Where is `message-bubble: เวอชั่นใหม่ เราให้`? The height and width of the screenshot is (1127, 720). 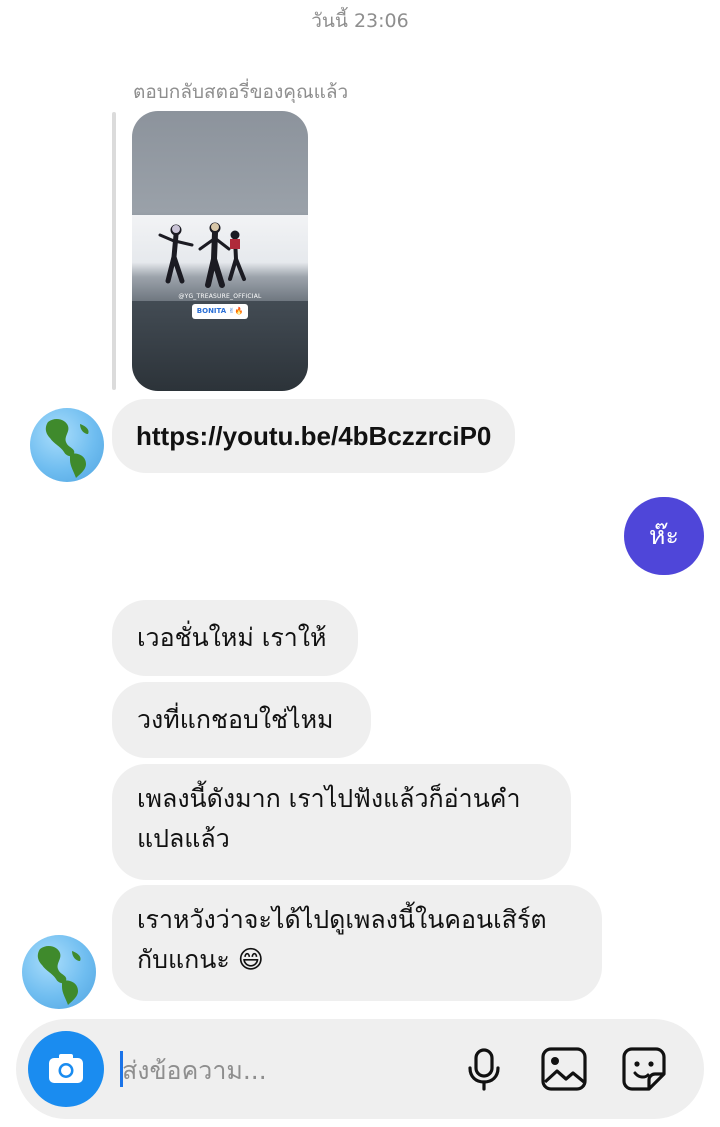 message-bubble: เวอชั่นใหม่ เราให้ is located at coordinates (235, 638).